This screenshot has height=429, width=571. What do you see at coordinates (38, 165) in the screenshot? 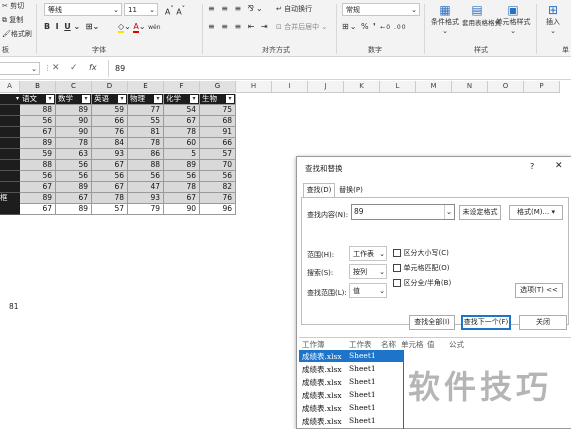
I see `table-cell: 88` at bounding box center [38, 165].